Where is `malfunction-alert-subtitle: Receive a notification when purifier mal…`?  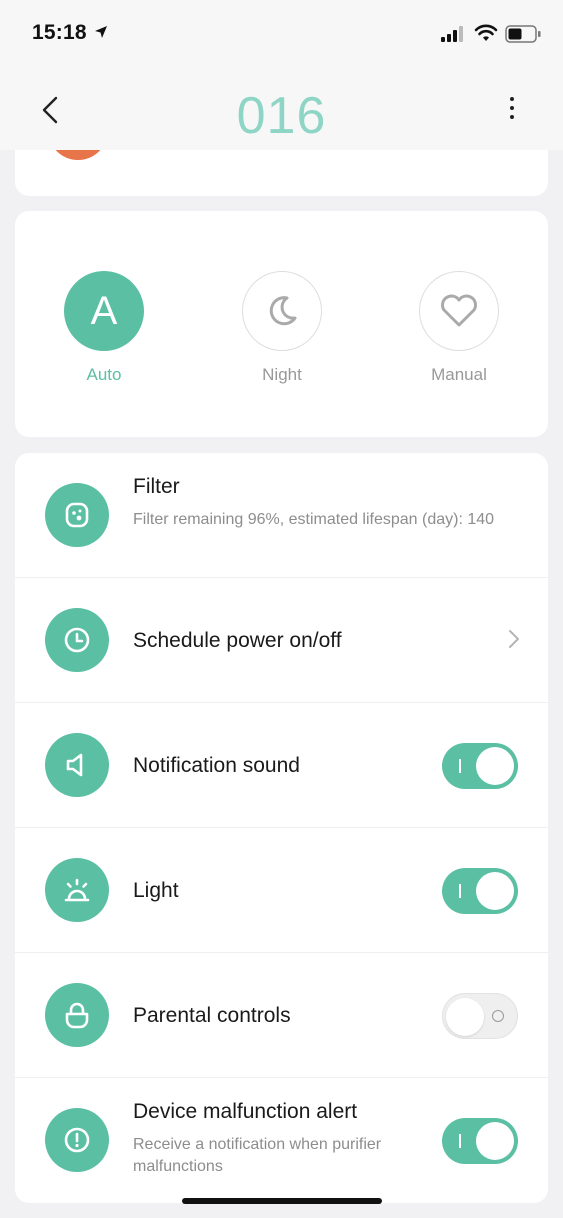
malfunction-alert-subtitle: Receive a notification when purifier mal… is located at coordinates (257, 1155).